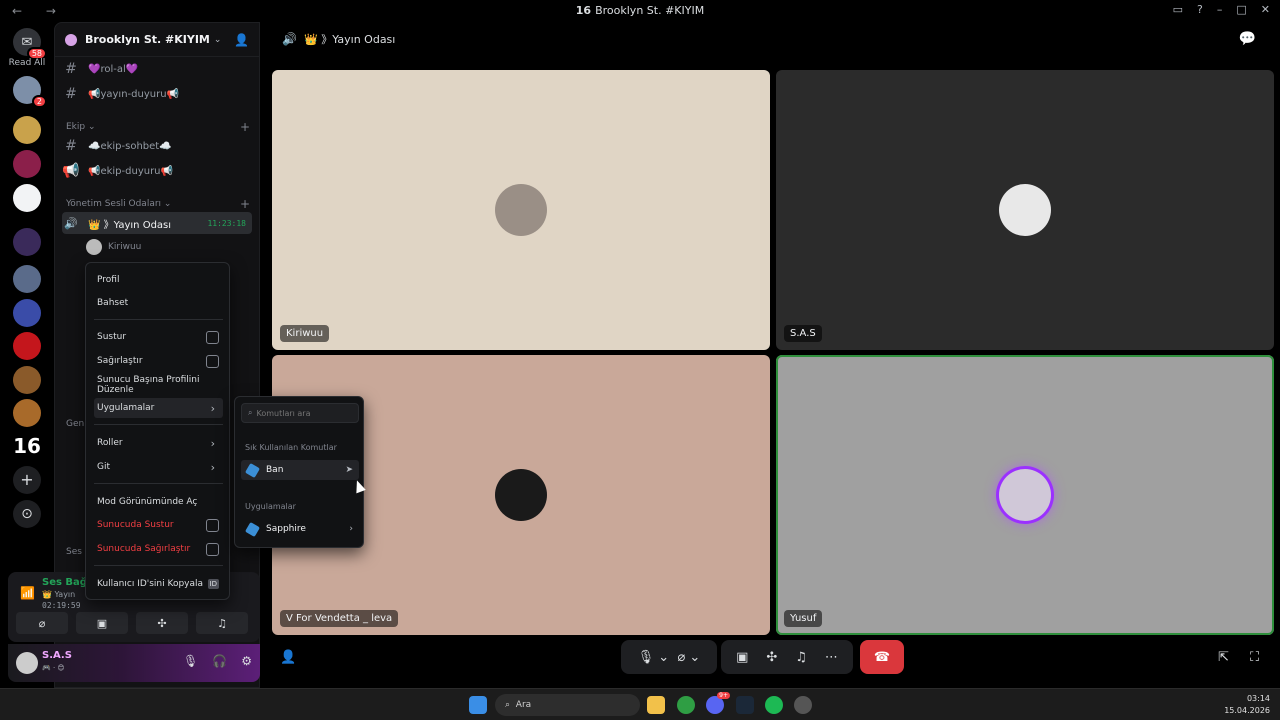  Describe the element at coordinates (76, 127) in the screenshot. I see `category-label: Ekip` at that location.